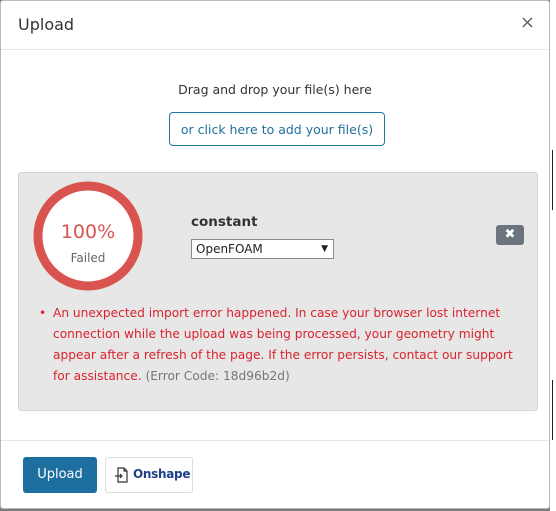 This screenshot has height=511, width=556. Describe the element at coordinates (527, 23) in the screenshot. I see `close-icon: ×` at that location.